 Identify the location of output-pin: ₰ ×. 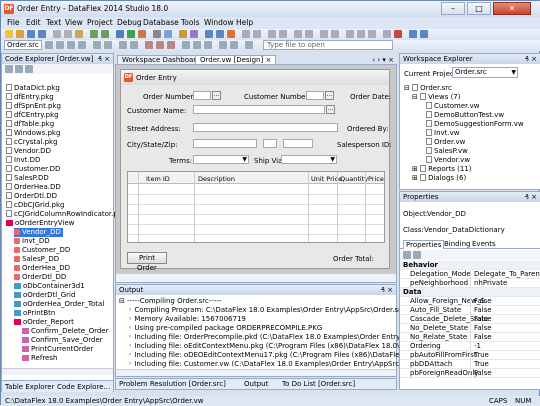
(386, 290).